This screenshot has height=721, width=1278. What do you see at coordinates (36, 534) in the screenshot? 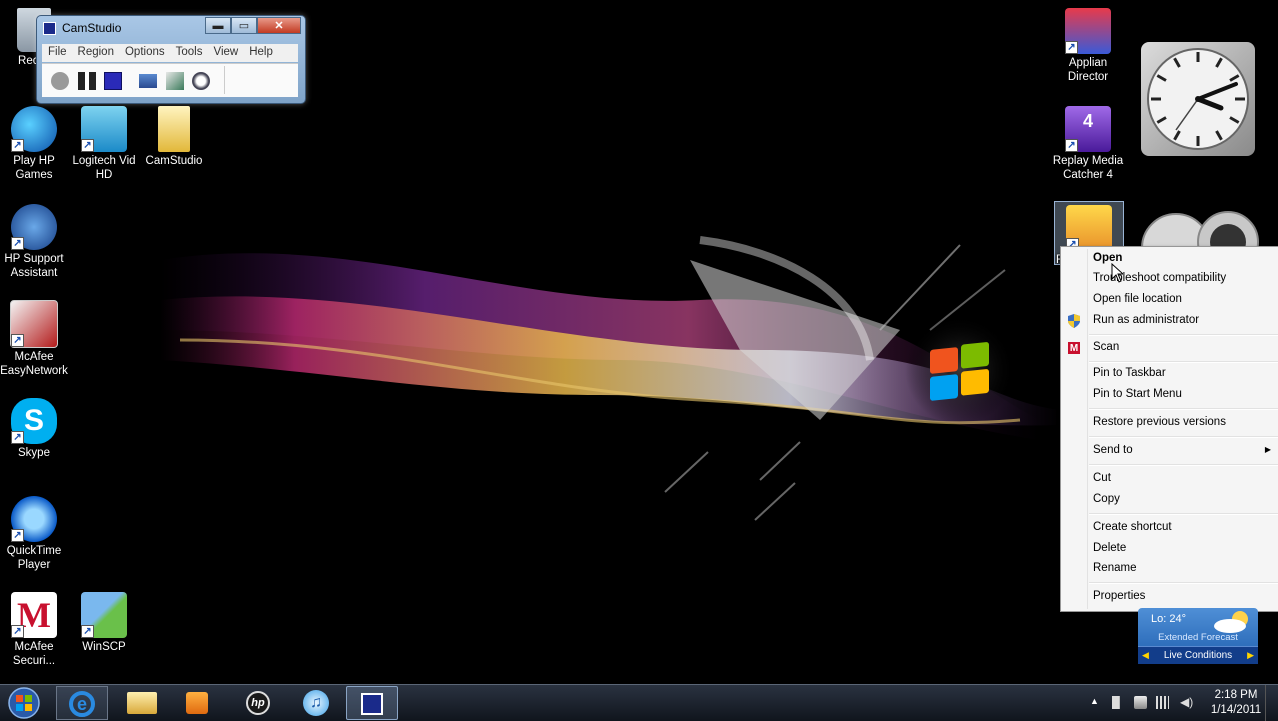
I see `desktop-icon-quicktime: ↗ QuickTime Player` at bounding box center [36, 534].